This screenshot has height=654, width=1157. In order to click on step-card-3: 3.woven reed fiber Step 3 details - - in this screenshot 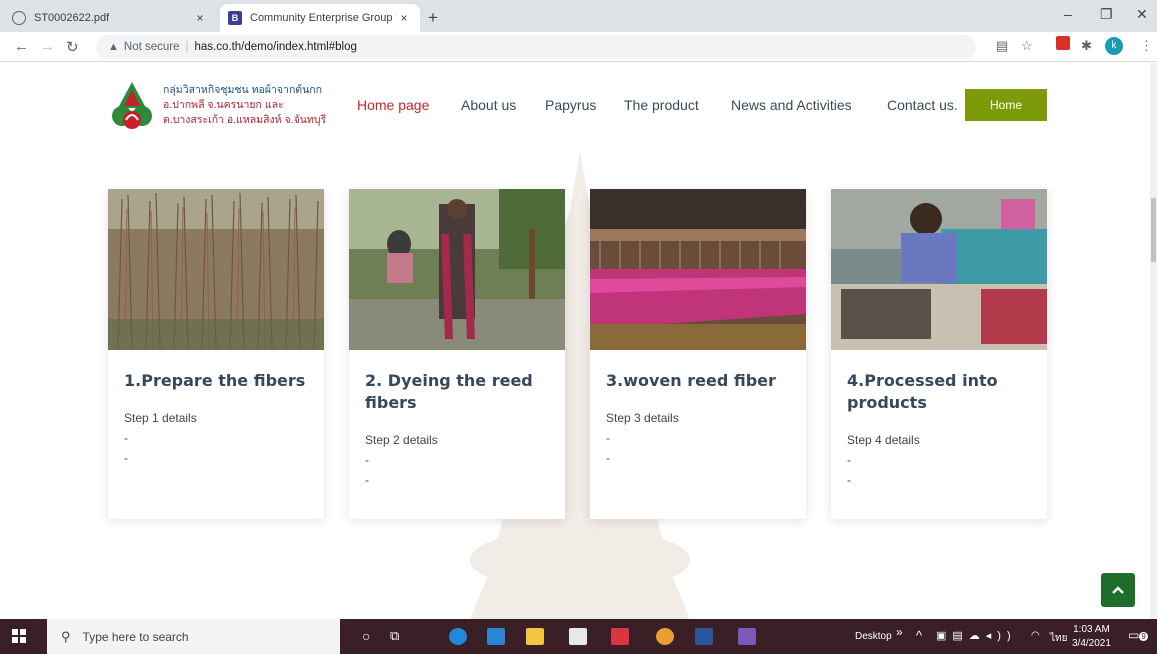, I will do `click(698, 354)`.